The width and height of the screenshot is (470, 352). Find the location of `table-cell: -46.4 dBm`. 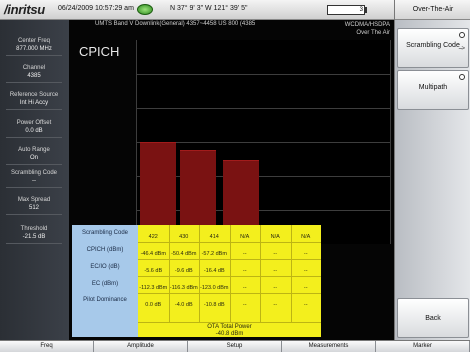

table-cell: -46.4 dBm is located at coordinates (153, 254).